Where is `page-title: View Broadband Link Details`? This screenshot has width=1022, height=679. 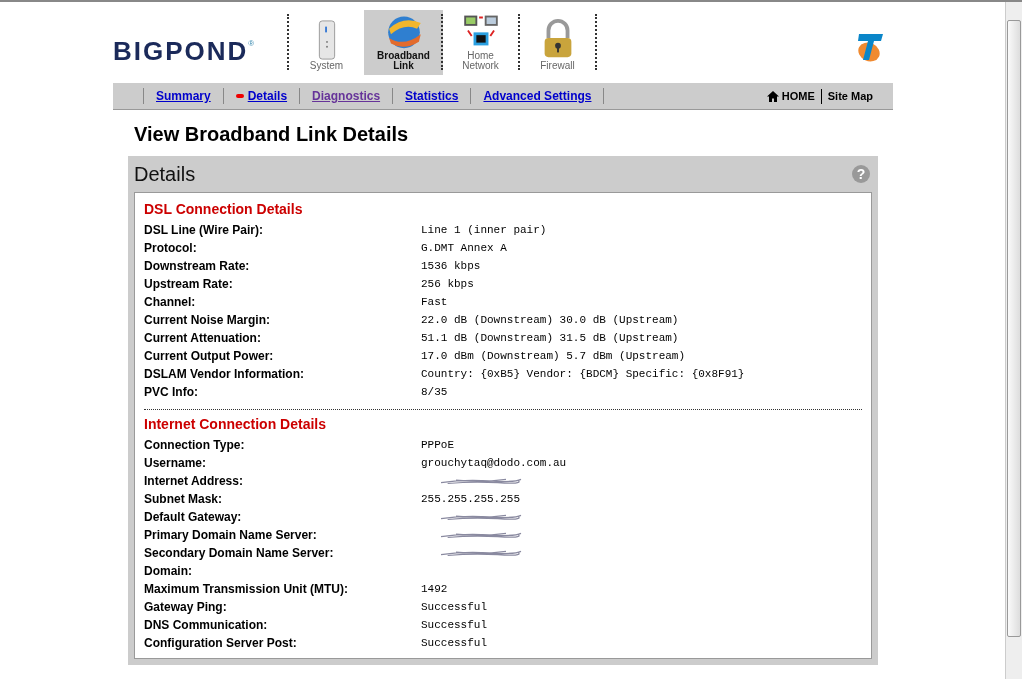 page-title: View Broadband Link Details is located at coordinates (272, 134).